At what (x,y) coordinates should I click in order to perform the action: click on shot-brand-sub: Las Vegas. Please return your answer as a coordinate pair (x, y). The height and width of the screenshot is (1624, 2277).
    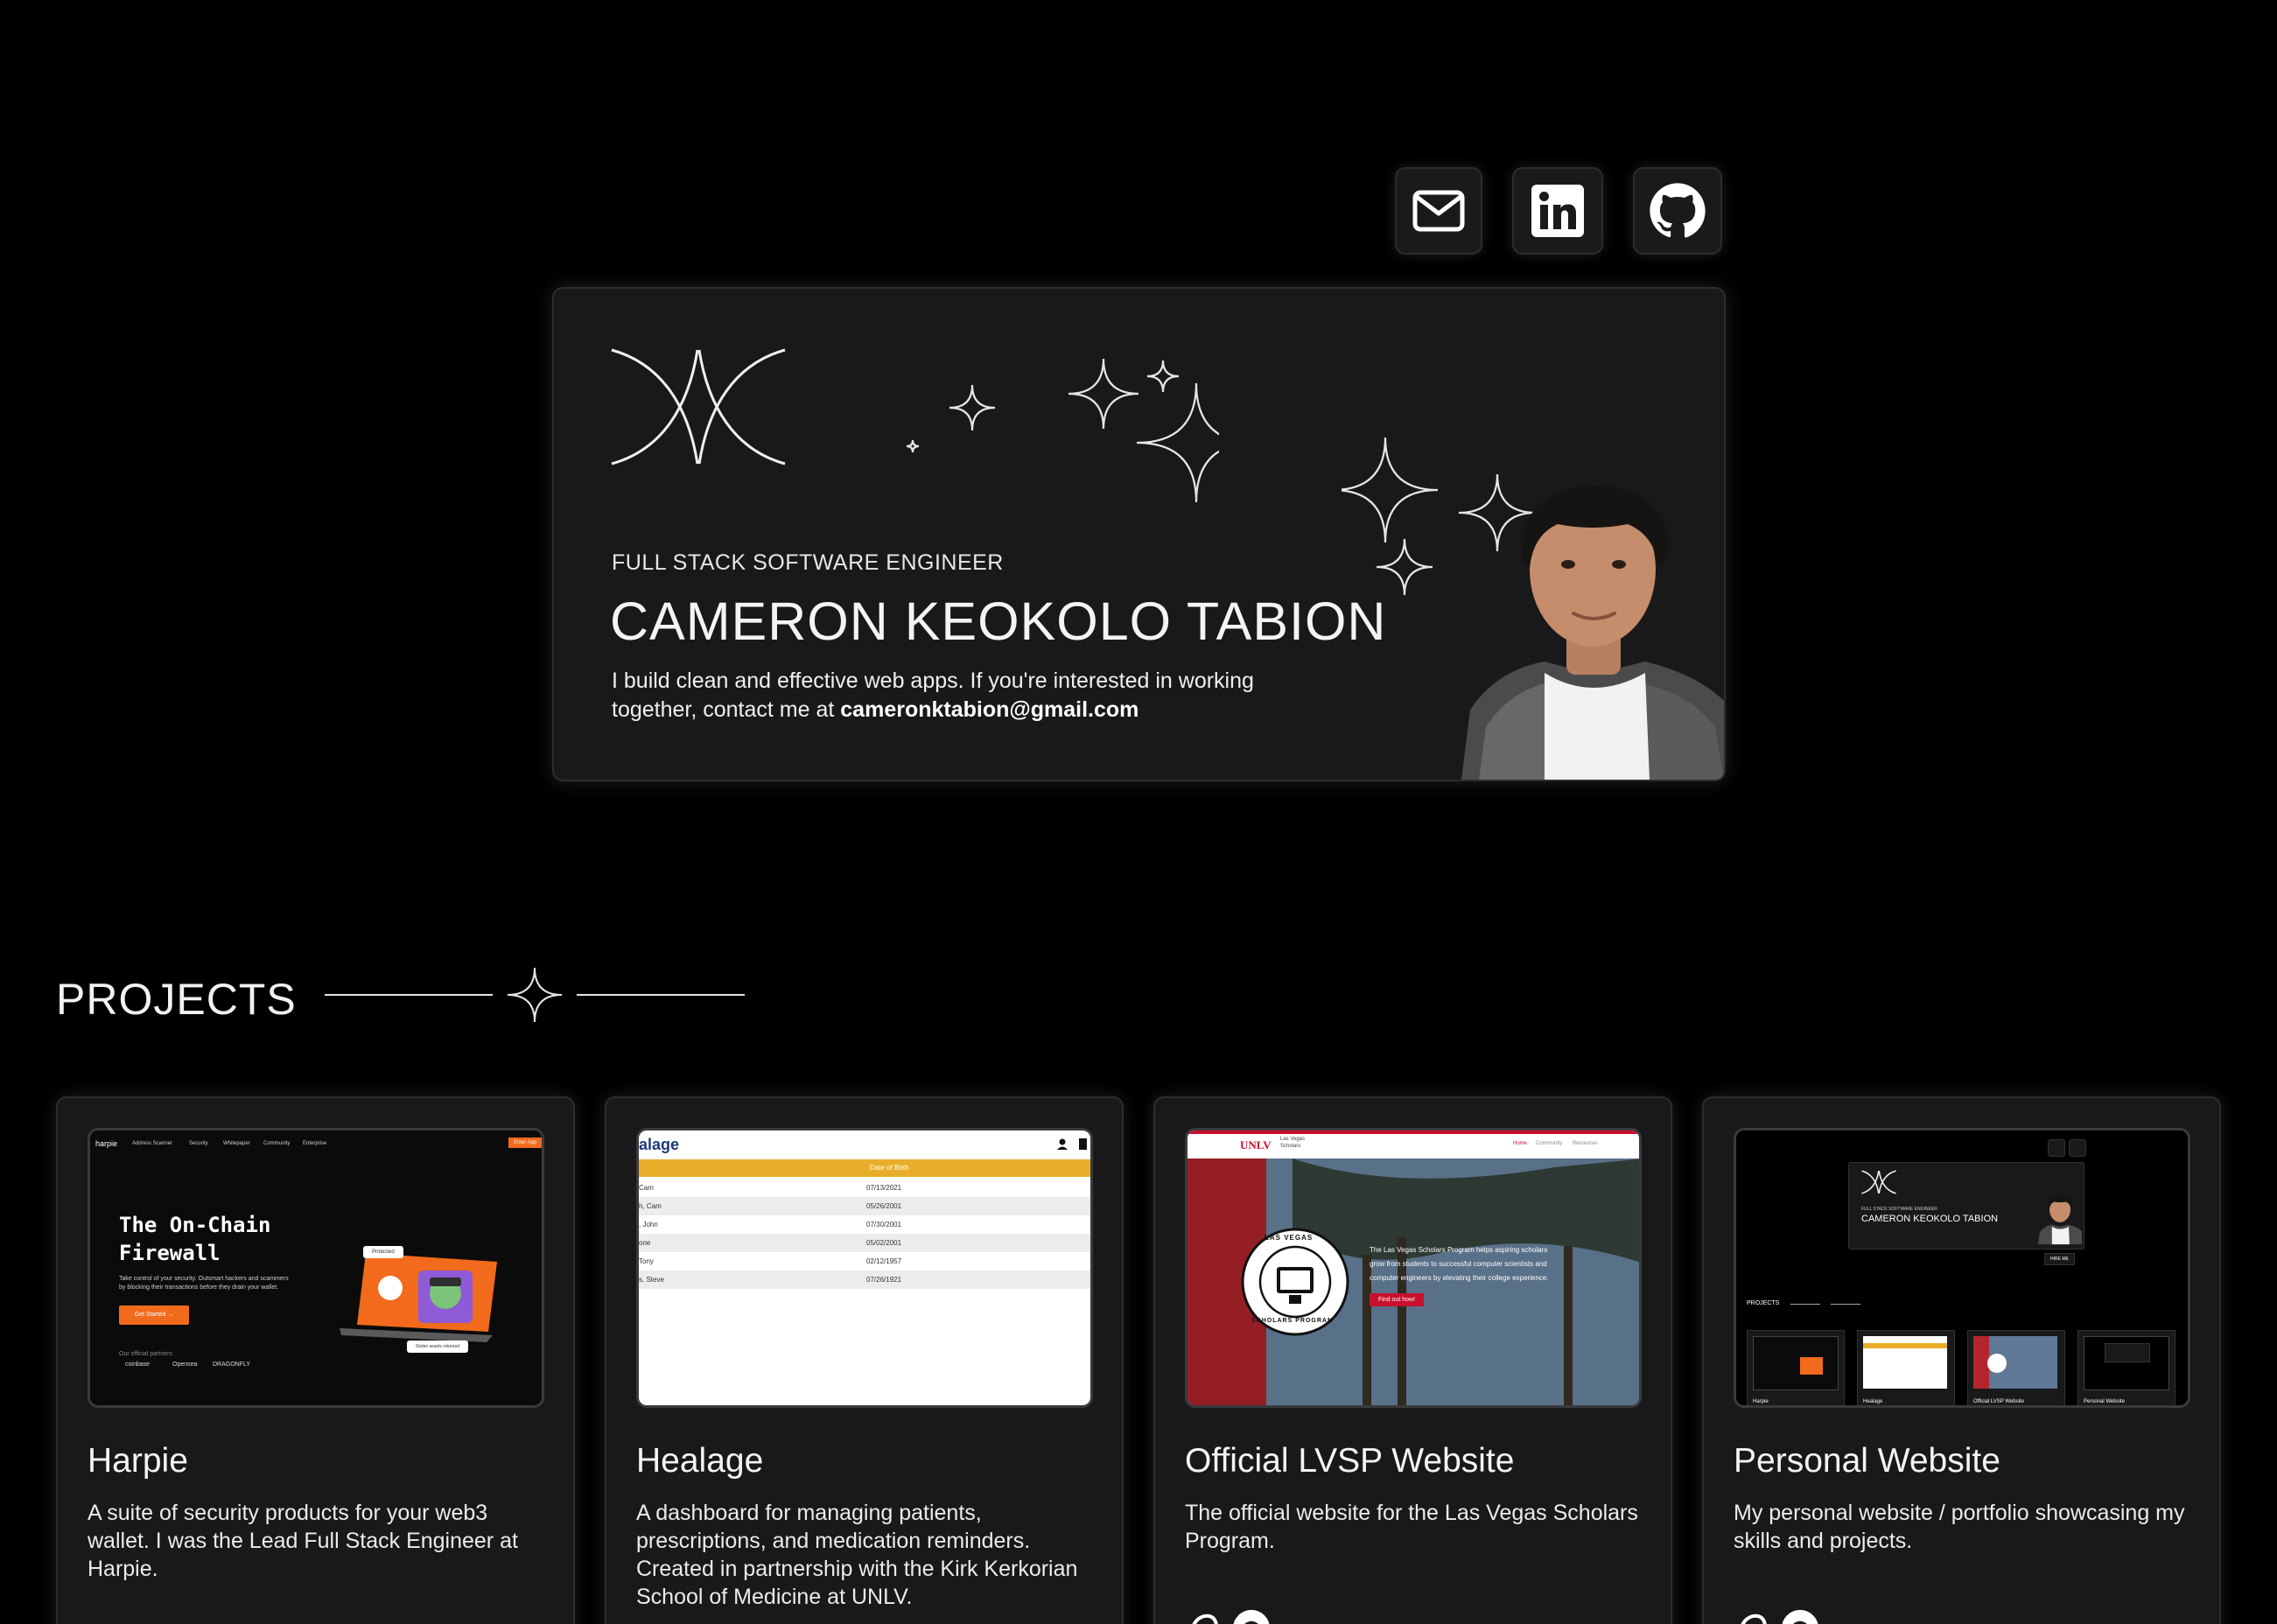
    Looking at the image, I should click on (1293, 1139).